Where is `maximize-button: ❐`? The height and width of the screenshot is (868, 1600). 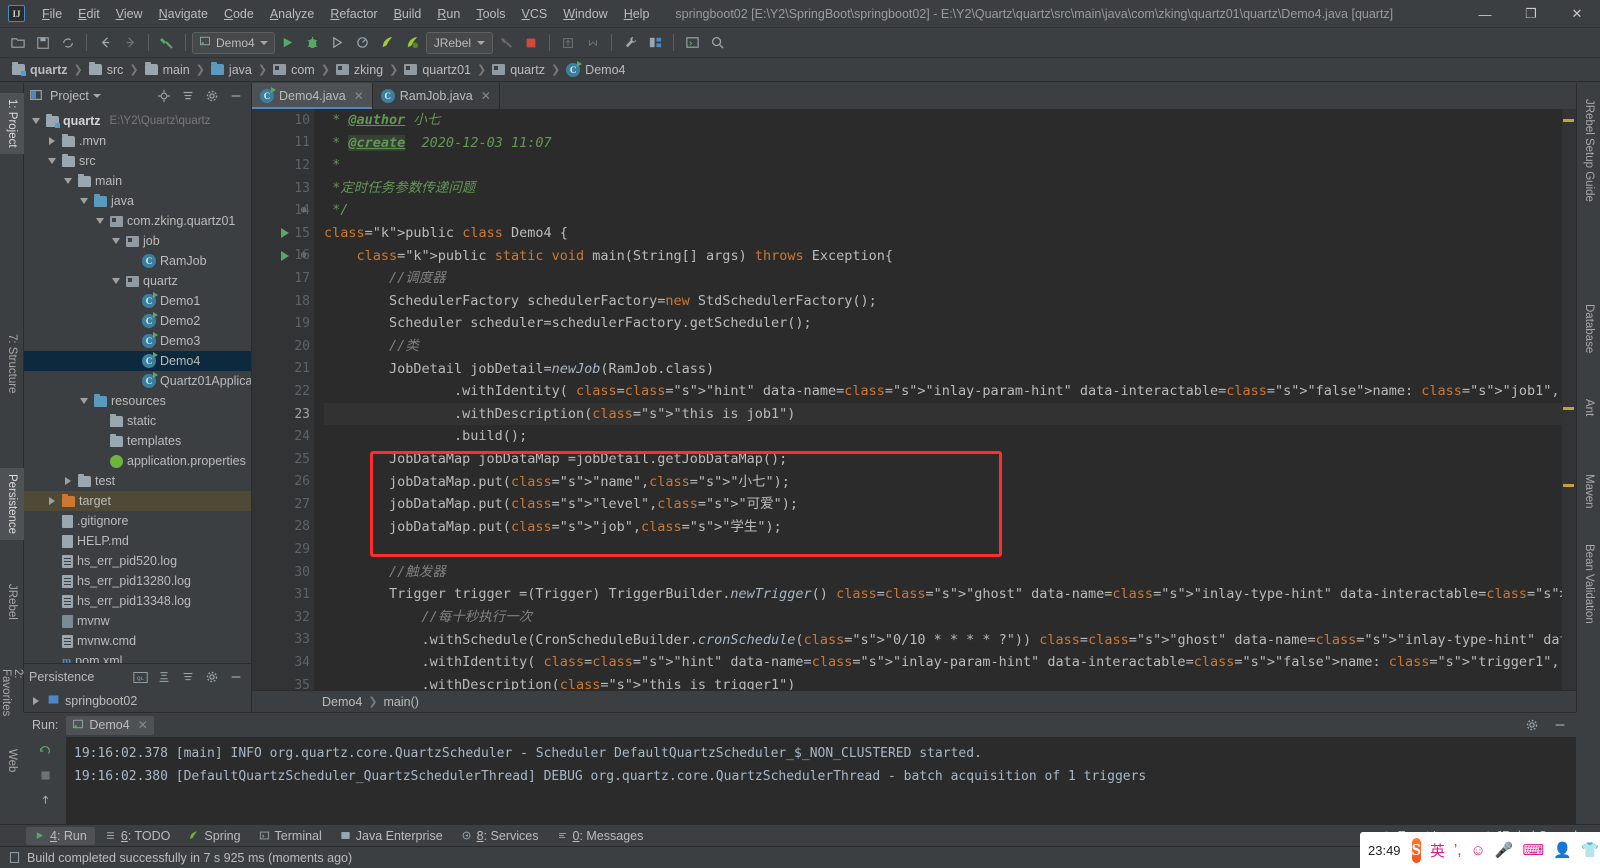 maximize-button: ❐ is located at coordinates (1531, 14).